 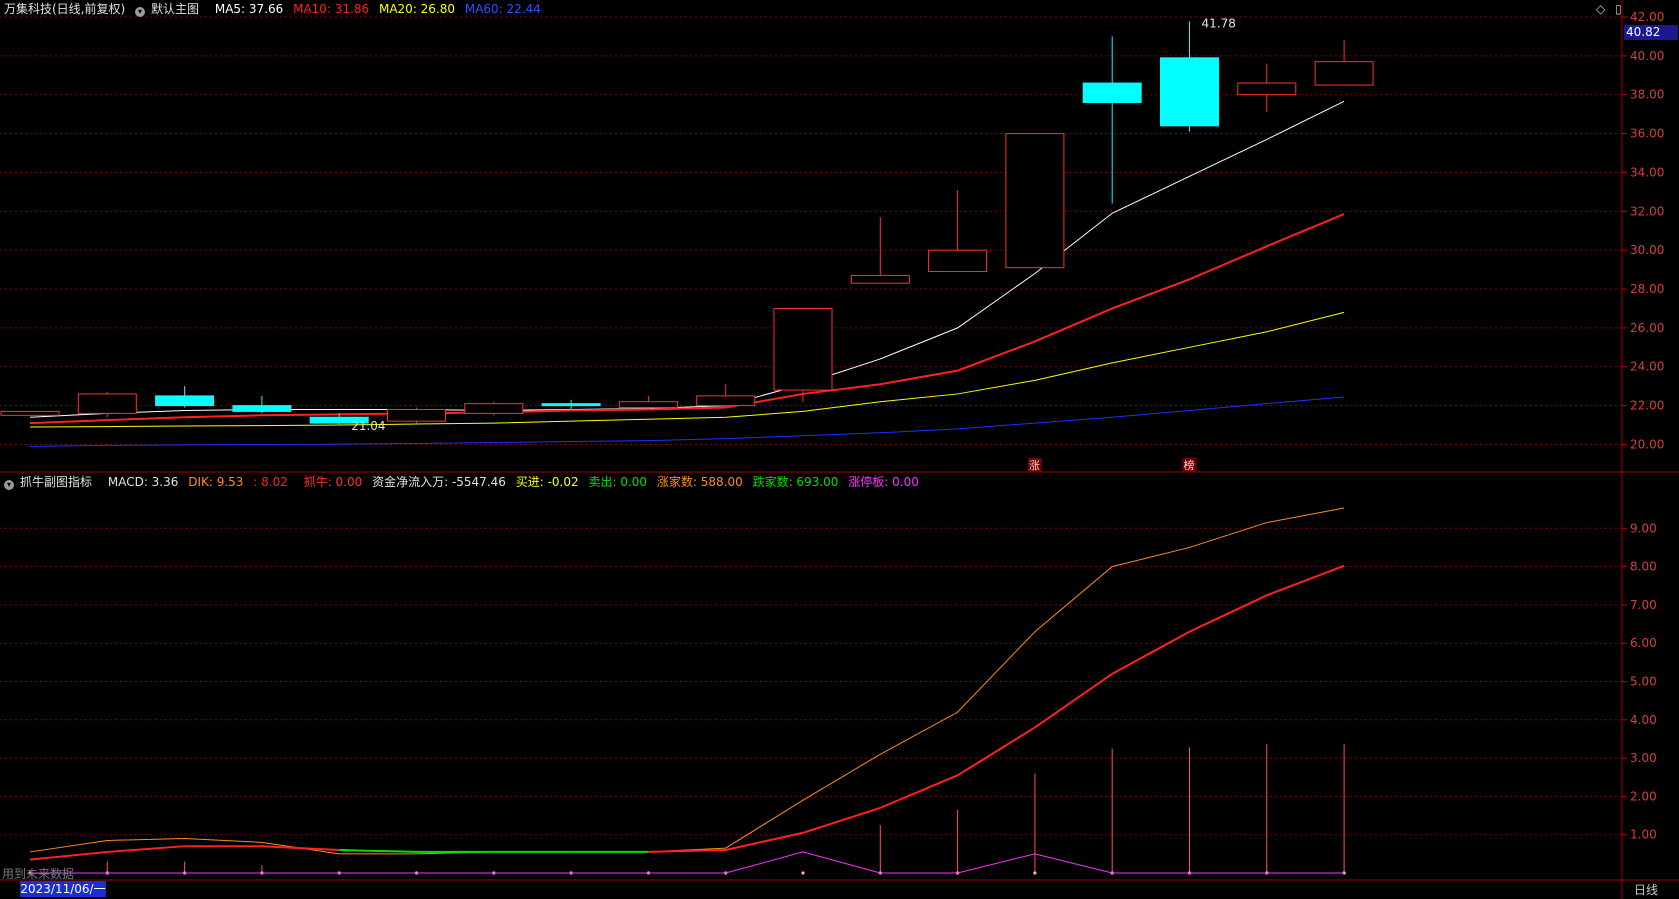 I want to click on sub-tick-label: 3.00, so click(x=1643, y=758).